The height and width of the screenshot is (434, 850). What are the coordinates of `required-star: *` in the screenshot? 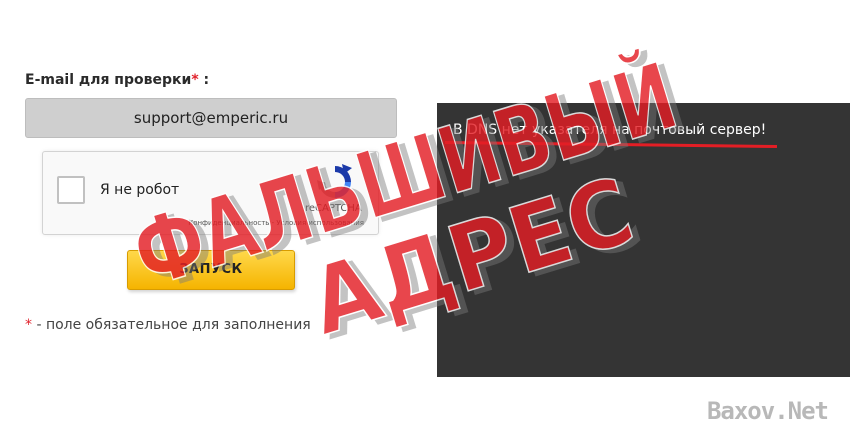 It's located at (195, 80).